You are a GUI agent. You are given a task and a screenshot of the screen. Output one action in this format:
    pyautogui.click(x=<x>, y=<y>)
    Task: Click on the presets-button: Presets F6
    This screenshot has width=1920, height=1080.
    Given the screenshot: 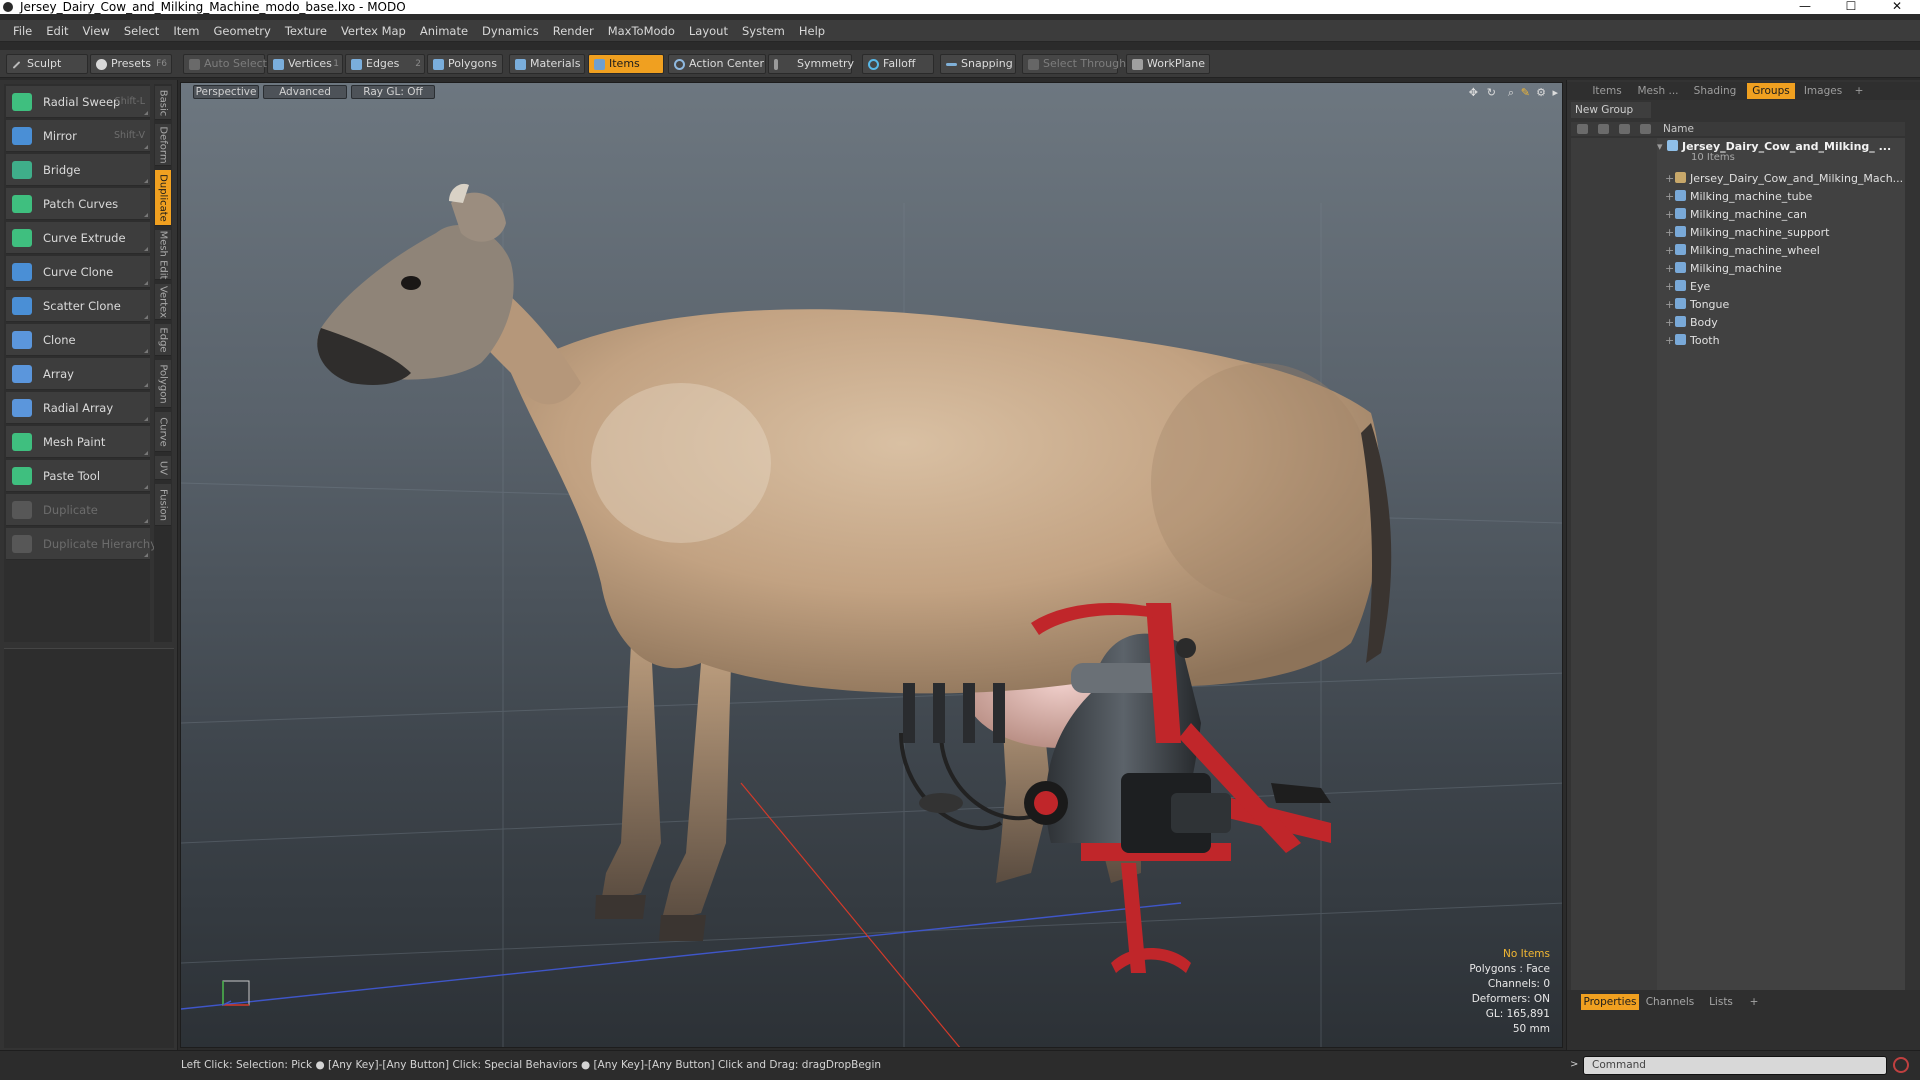 What is the action you would take?
    pyautogui.click(x=131, y=64)
    